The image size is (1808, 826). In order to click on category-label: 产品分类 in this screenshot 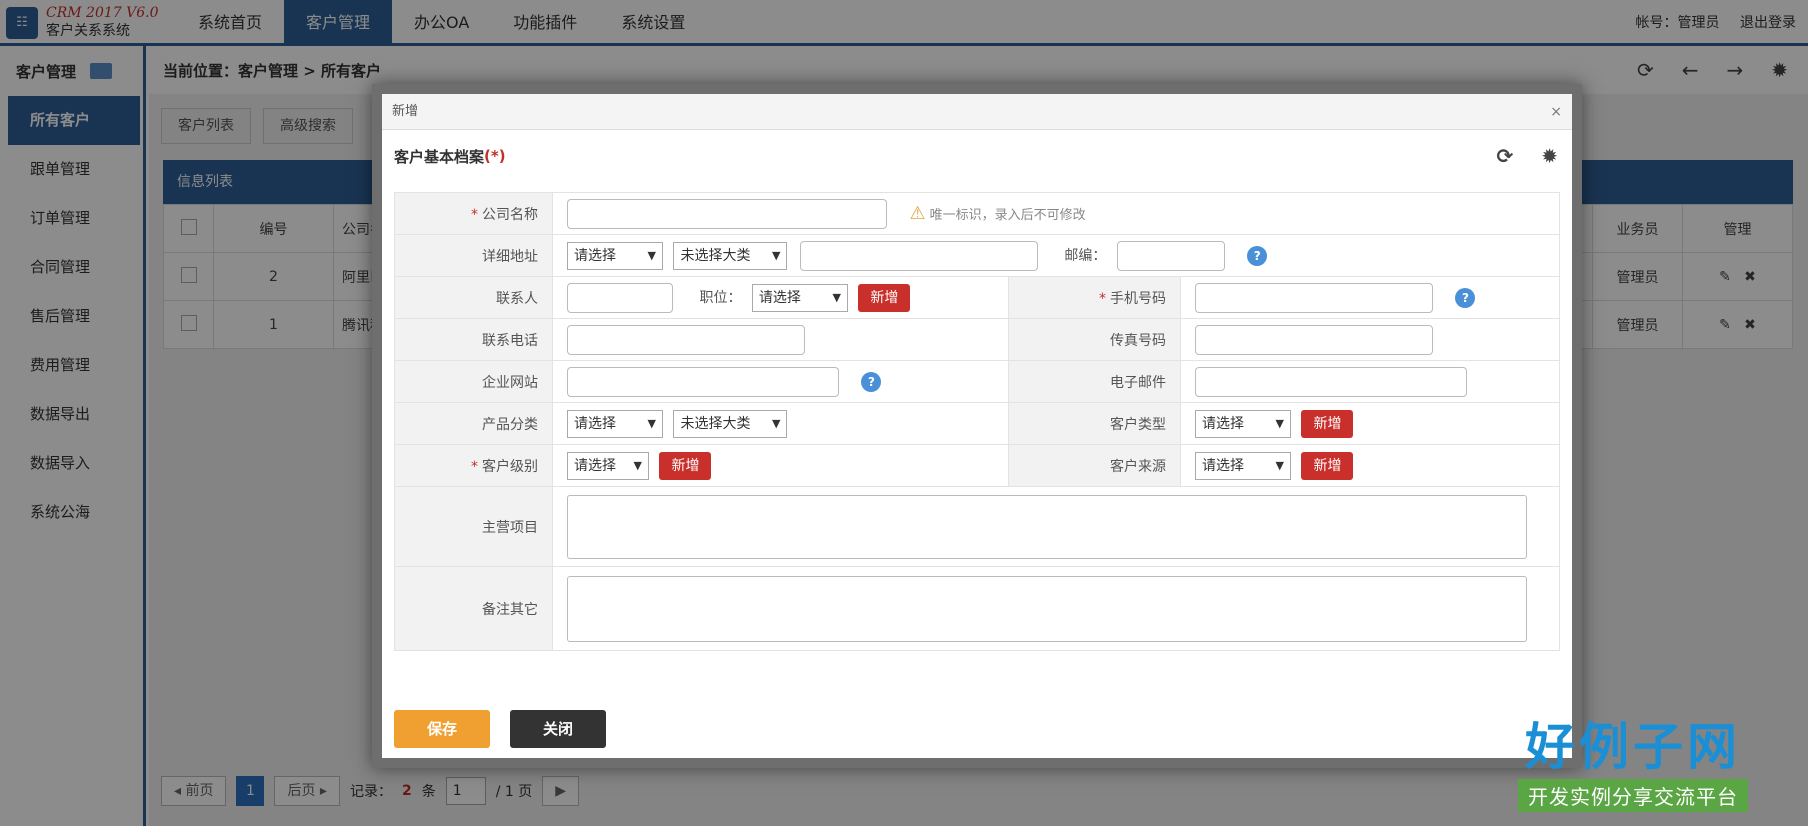, I will do `click(473, 423)`.